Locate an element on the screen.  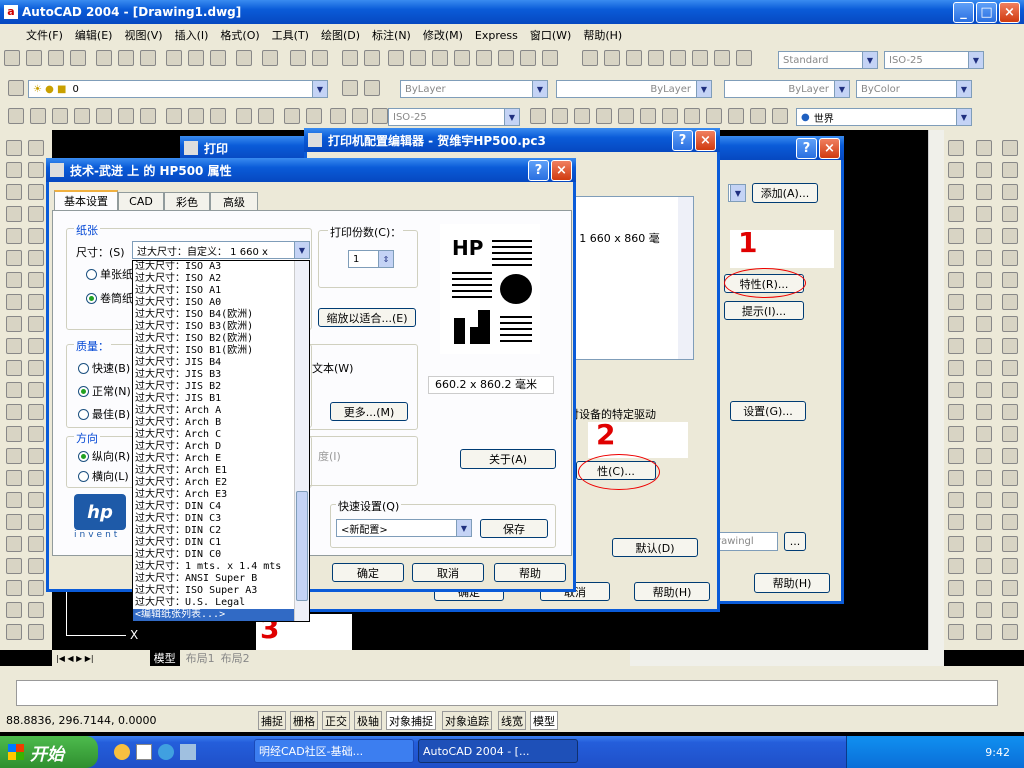
paper-size-option: 过大尺寸：ISO A1 is located at coordinates (221, 291).